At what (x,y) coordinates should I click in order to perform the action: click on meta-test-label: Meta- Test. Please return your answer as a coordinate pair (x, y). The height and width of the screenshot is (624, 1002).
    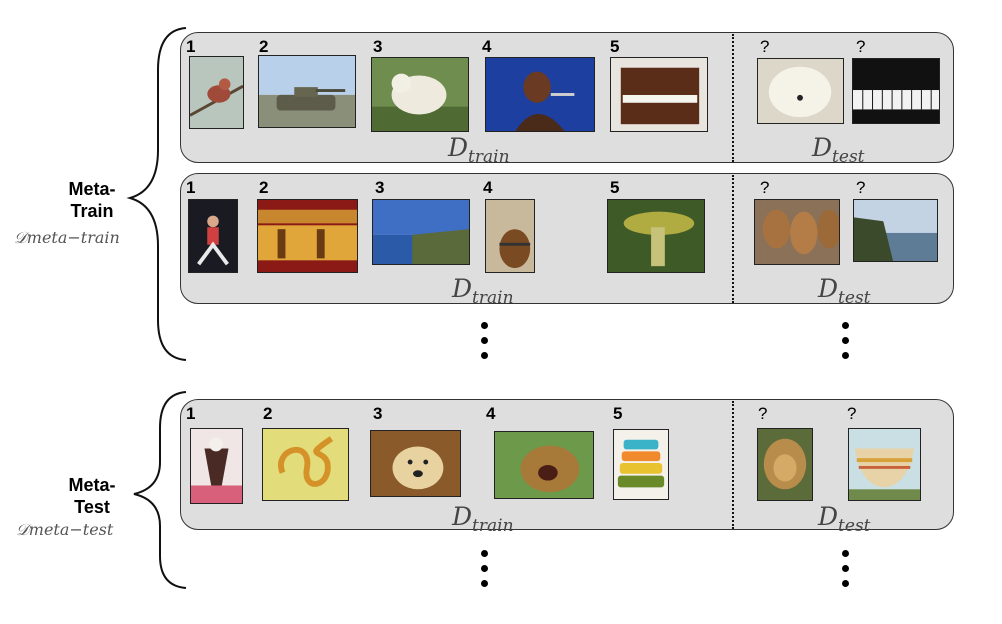
    Looking at the image, I should click on (92, 496).